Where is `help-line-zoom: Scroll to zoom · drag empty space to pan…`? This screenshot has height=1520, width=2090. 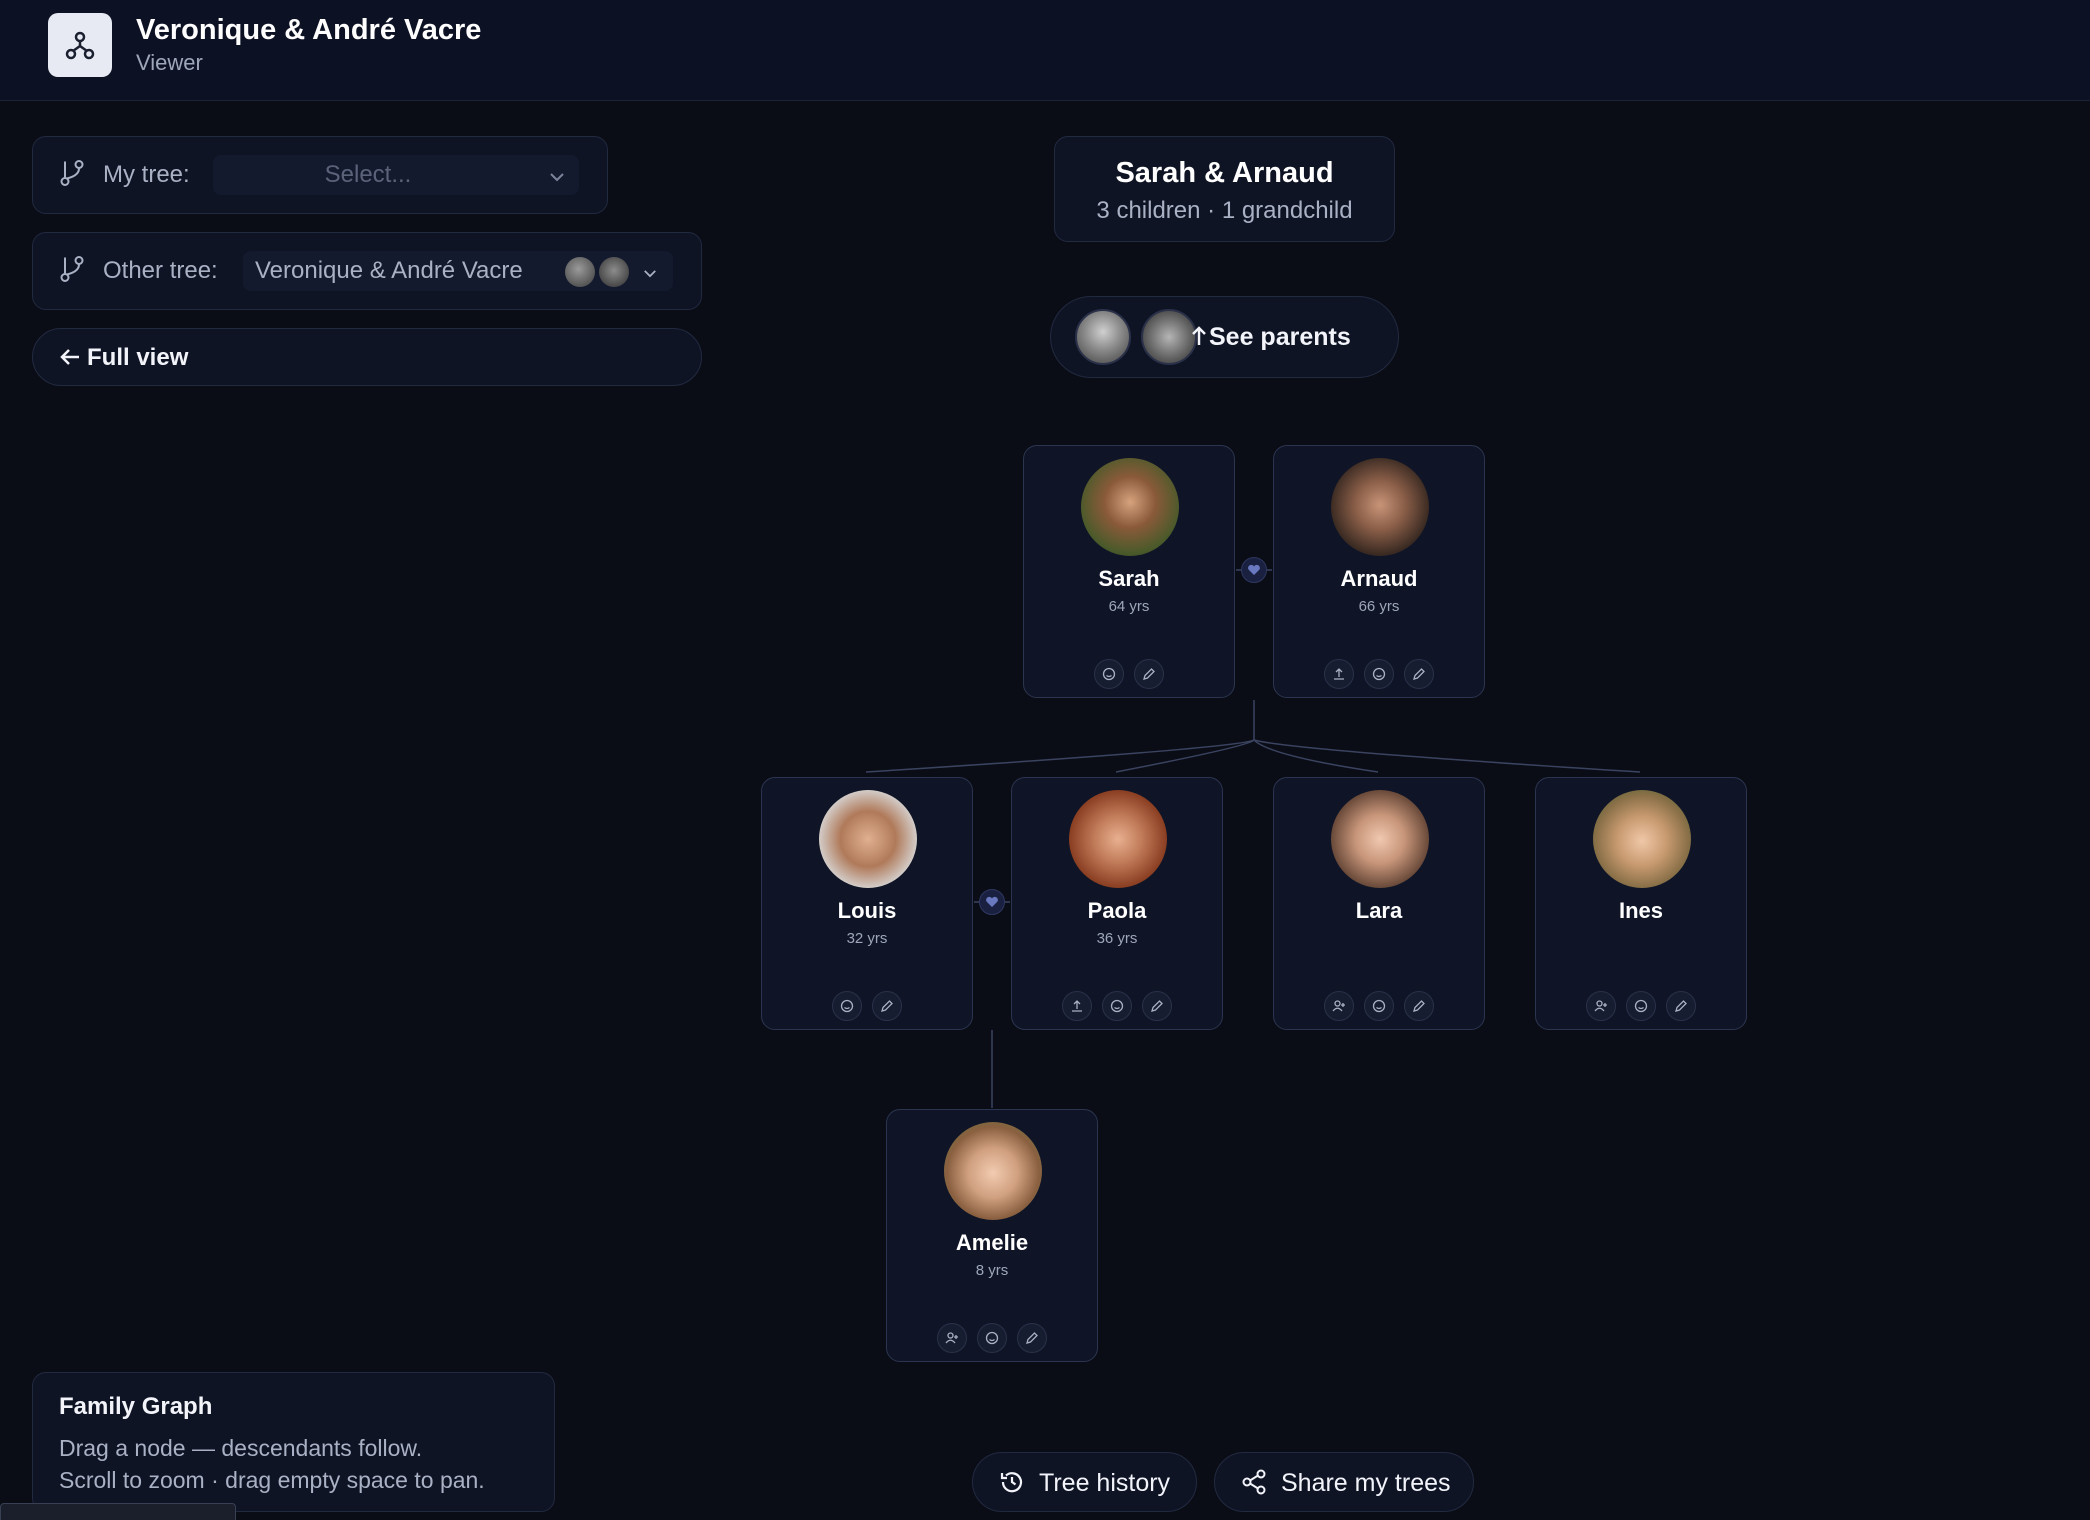
help-line-zoom: Scroll to zoom · drag empty space to pan… is located at coordinates (272, 1480).